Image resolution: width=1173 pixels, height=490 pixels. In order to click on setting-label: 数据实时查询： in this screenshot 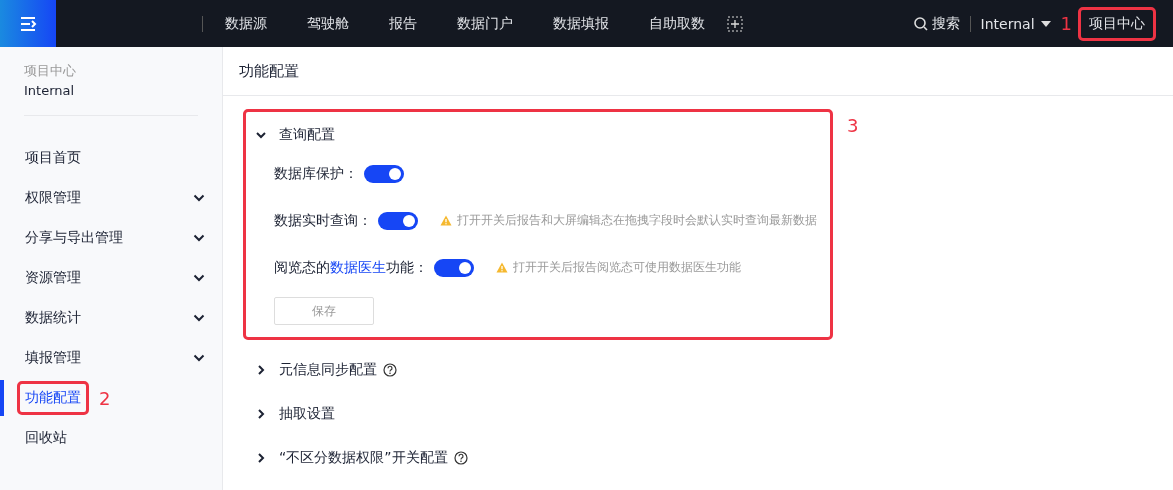, I will do `click(323, 220)`.